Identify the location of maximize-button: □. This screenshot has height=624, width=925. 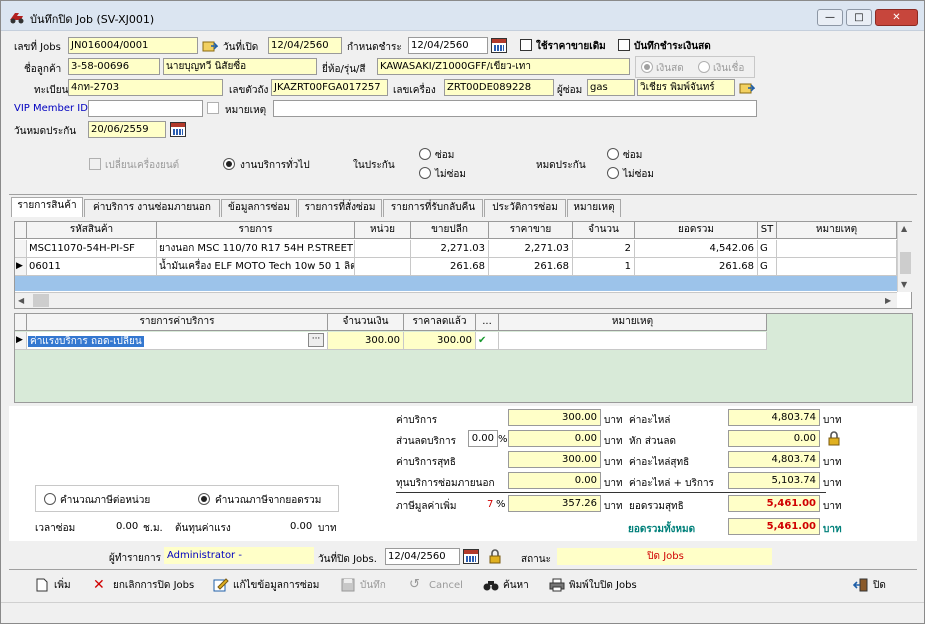
(859, 17).